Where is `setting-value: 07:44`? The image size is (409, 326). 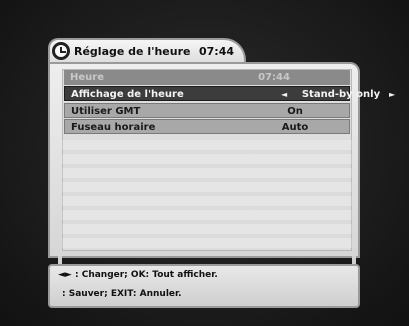
setting-value: 07:44 is located at coordinates (274, 77).